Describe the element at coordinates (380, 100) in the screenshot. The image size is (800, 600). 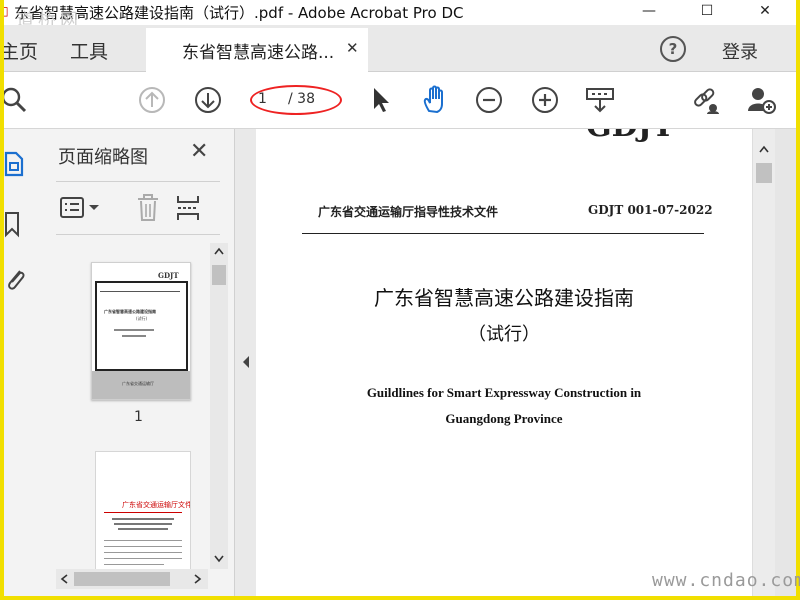
I see `select-cursor-icon` at that location.